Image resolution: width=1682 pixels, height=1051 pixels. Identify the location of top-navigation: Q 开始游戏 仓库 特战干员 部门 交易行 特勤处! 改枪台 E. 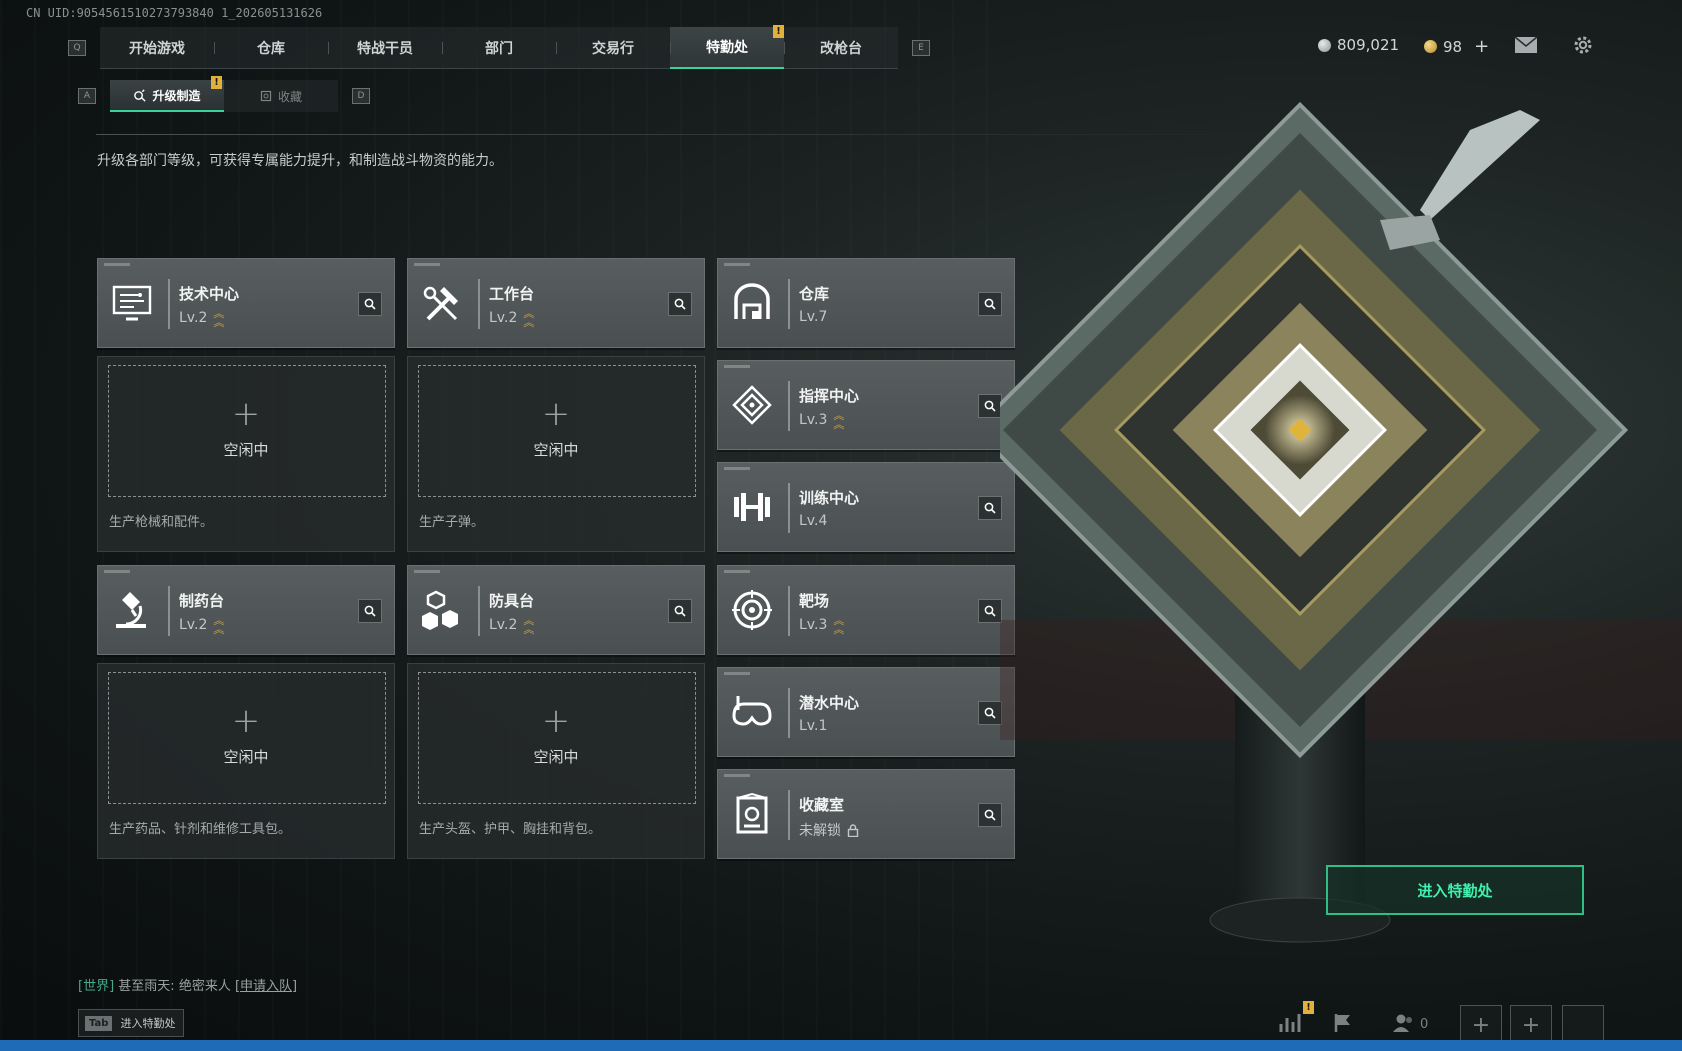
(499, 47).